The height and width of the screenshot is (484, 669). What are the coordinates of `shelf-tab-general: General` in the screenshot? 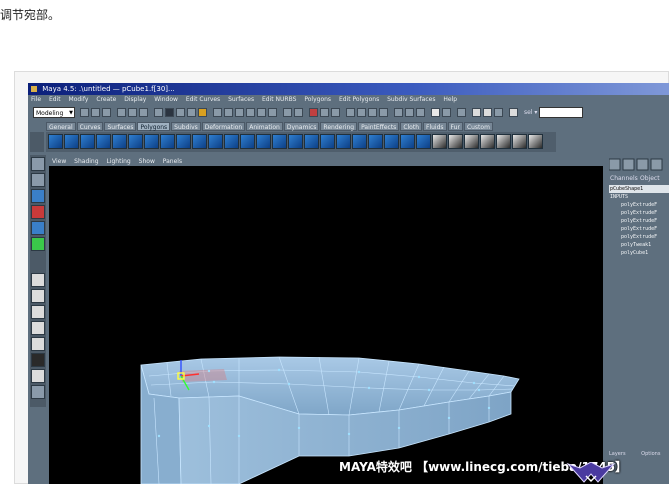 It's located at (61, 126).